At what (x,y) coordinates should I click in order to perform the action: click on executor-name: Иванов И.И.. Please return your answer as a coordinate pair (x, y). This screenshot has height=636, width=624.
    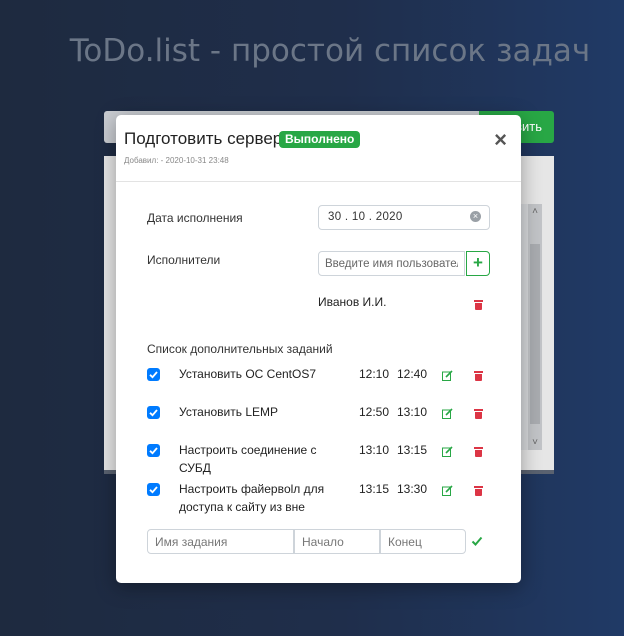
    Looking at the image, I should click on (352, 302).